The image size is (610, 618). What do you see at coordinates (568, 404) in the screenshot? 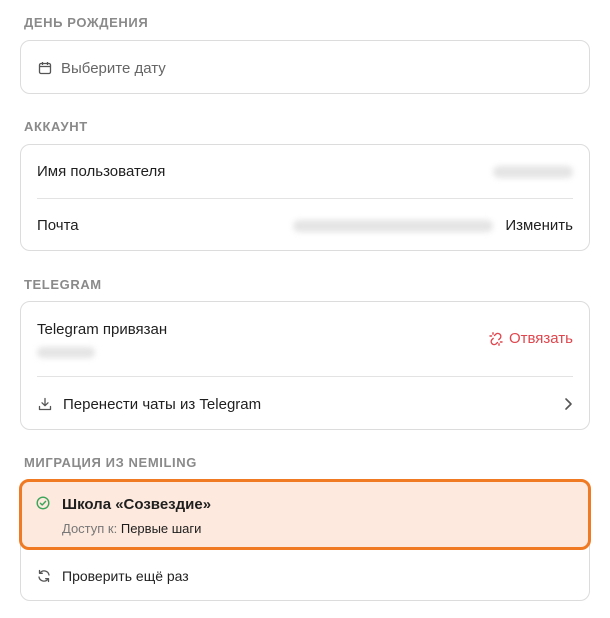
I see `chevron-right-icon` at bounding box center [568, 404].